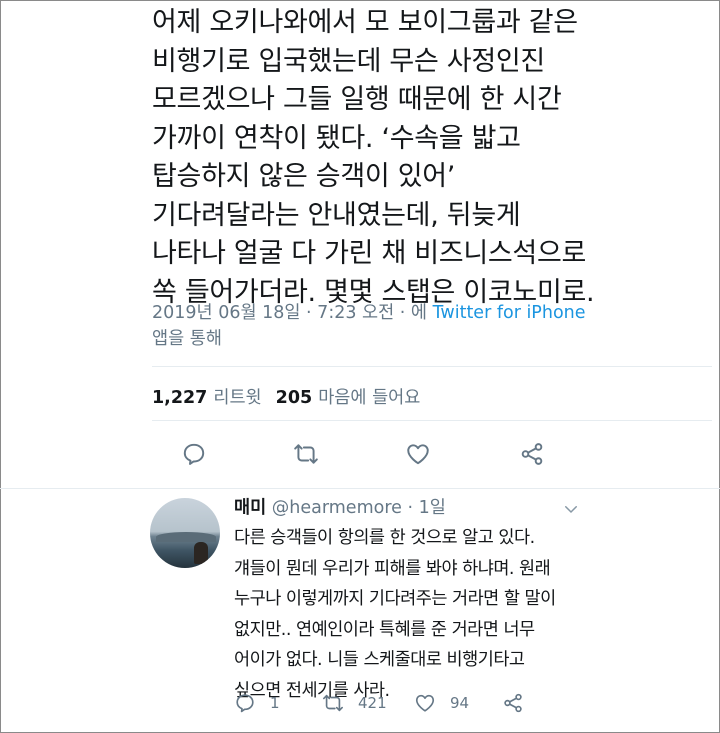 Image resolution: width=720 pixels, height=733 pixels. Describe the element at coordinates (571, 509) in the screenshot. I see `chevron-down-icon` at that location.